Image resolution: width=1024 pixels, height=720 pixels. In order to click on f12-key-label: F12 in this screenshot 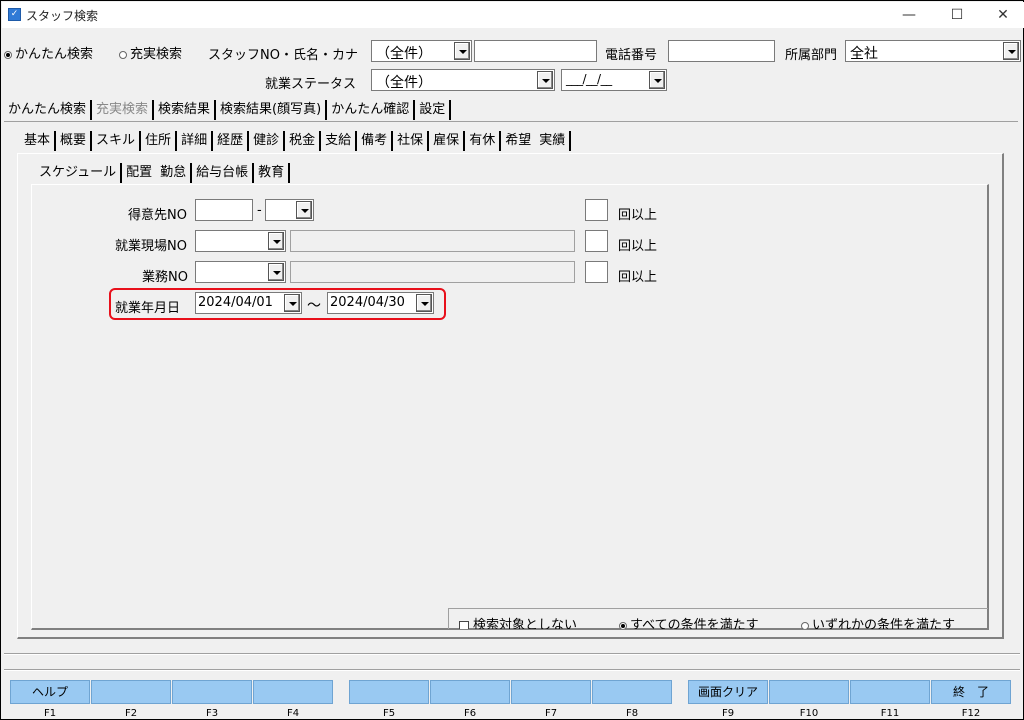, I will do `click(971, 713)`.